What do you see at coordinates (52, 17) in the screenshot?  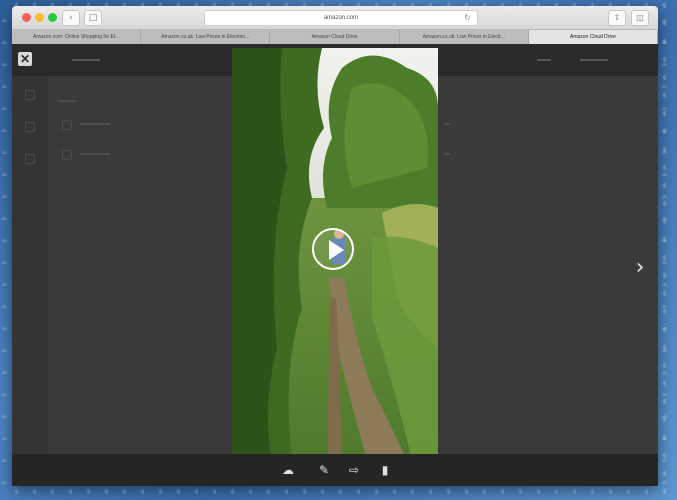 I see `zoom-window-button` at bounding box center [52, 17].